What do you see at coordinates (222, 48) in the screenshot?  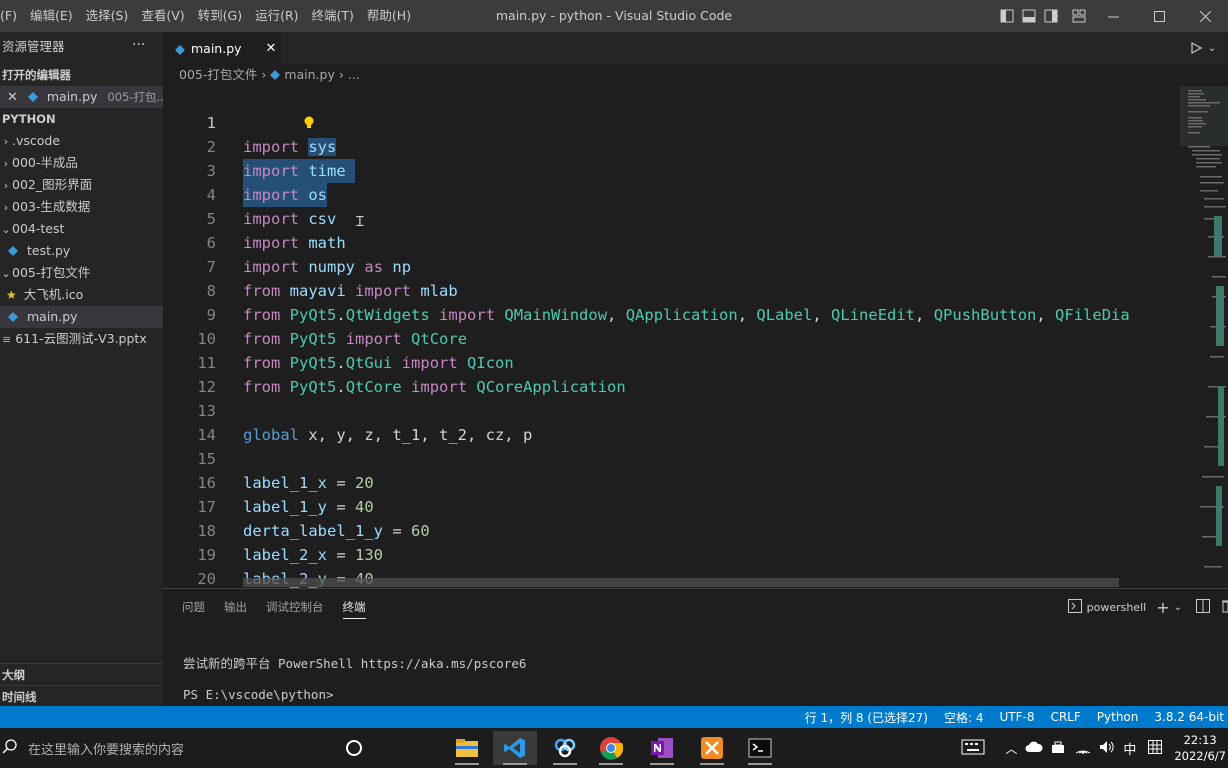 I see `tab-main-py: main.py ✕` at bounding box center [222, 48].